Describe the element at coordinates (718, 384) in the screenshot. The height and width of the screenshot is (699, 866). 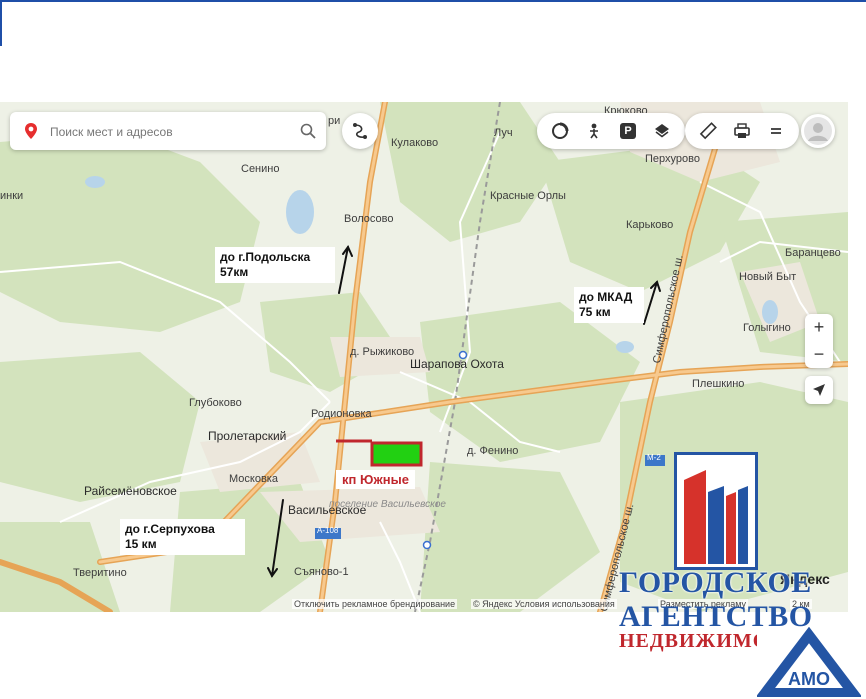
I see `place-label: Плешкино` at that location.